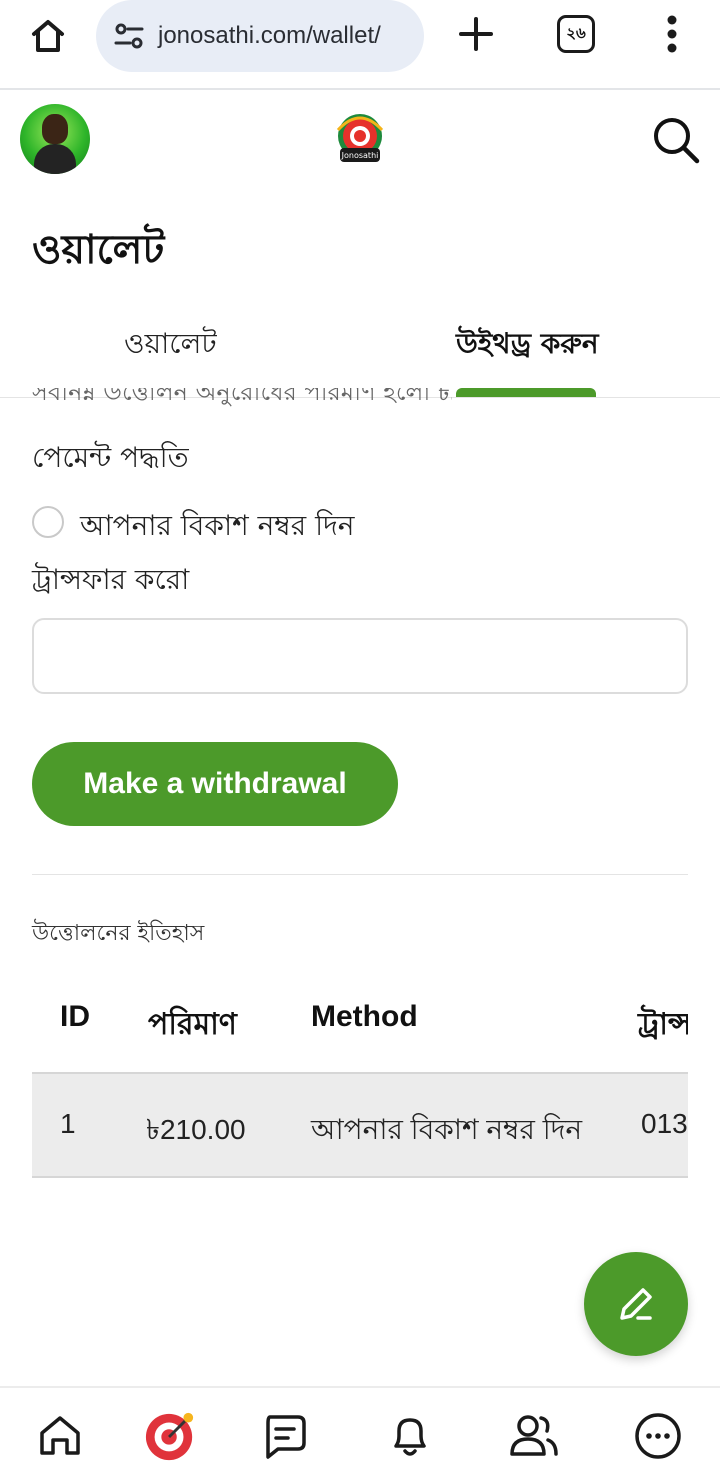  What do you see at coordinates (192, 1024) in the screenshot?
I see `column-header-amount: পরিমাণ` at bounding box center [192, 1024].